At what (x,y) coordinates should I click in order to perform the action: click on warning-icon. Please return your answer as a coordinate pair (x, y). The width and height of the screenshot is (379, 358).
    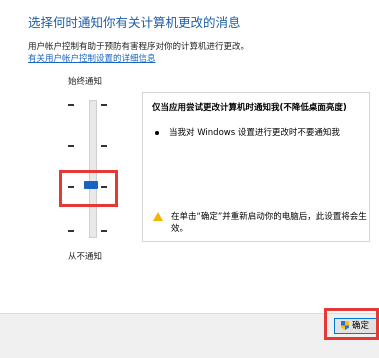
    Looking at the image, I should click on (158, 216).